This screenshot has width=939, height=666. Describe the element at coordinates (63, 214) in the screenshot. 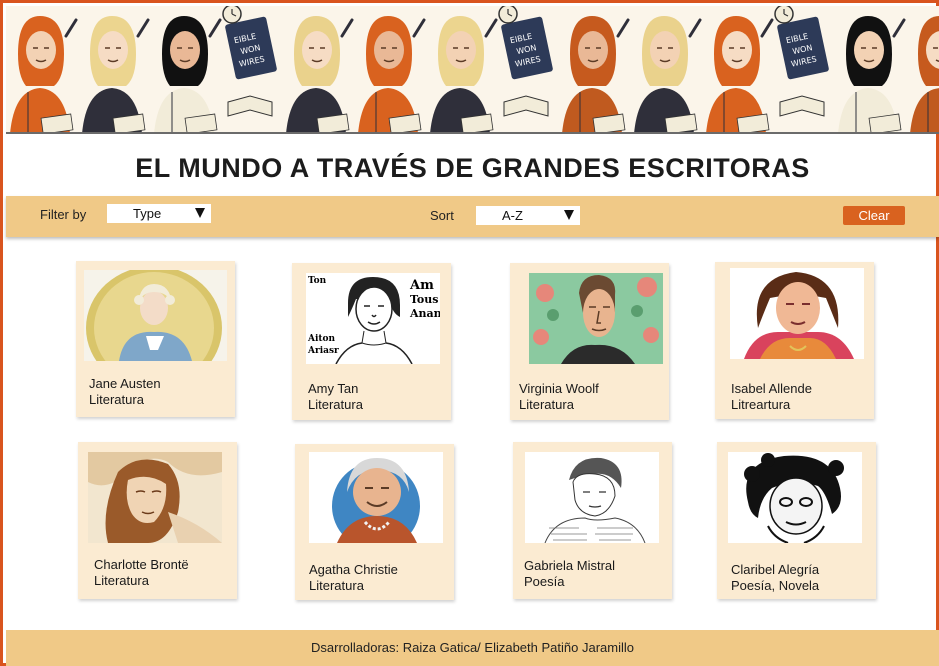

I see `filter-label: Filter by` at that location.